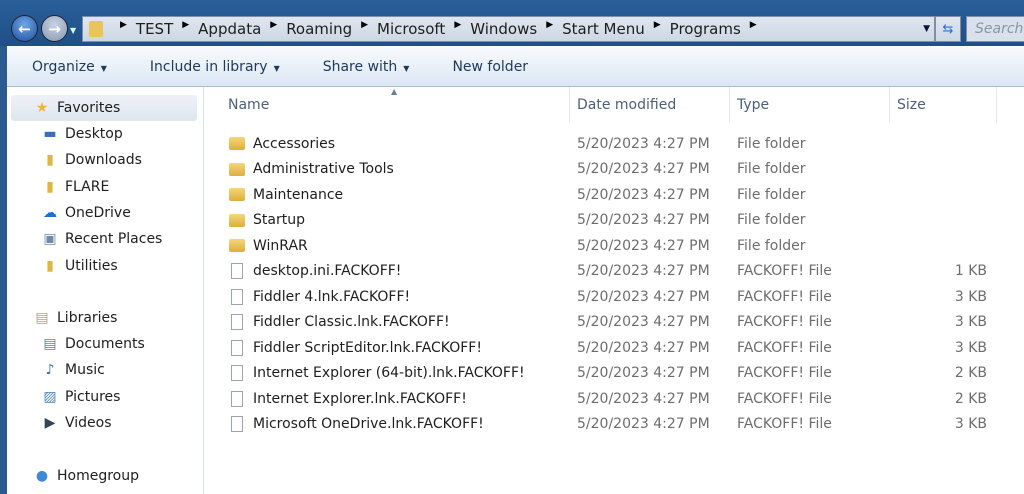 The width and height of the screenshot is (1024, 494). I want to click on breadcrumb-item: Appdata, so click(229, 29).